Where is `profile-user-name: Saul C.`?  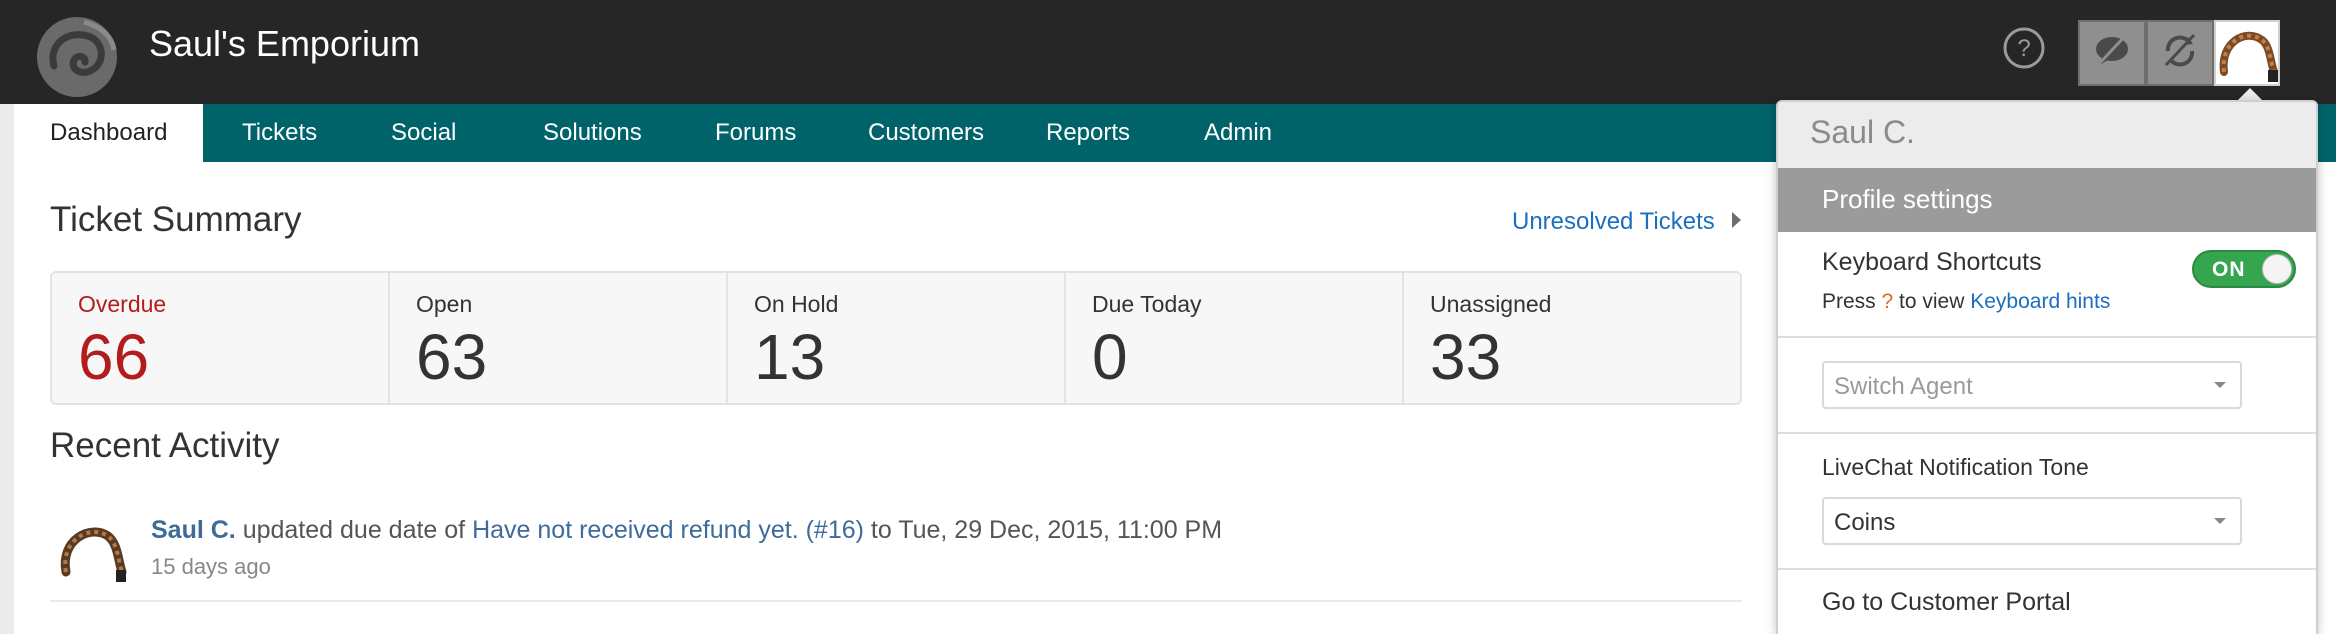
profile-user-name: Saul C. is located at coordinates (1862, 132).